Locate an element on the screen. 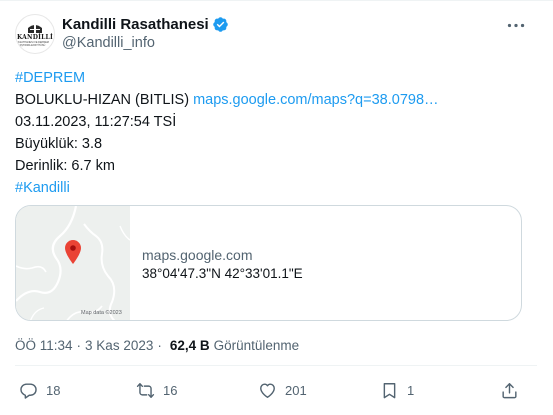  like-count: 201 is located at coordinates (296, 390).